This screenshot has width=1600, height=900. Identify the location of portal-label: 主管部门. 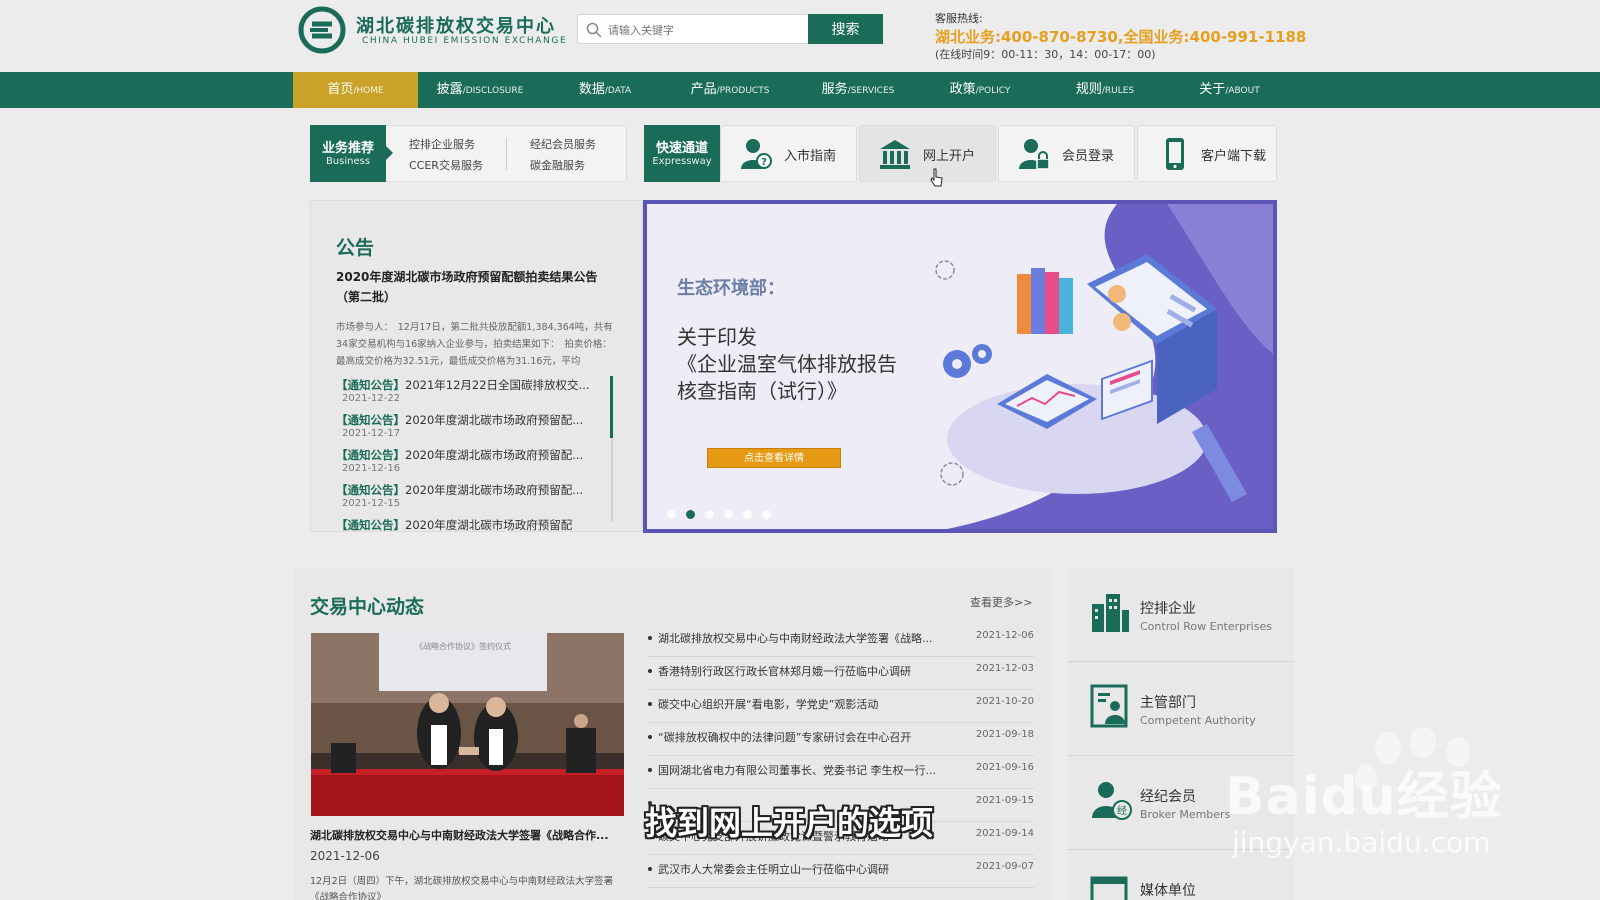
(1168, 703).